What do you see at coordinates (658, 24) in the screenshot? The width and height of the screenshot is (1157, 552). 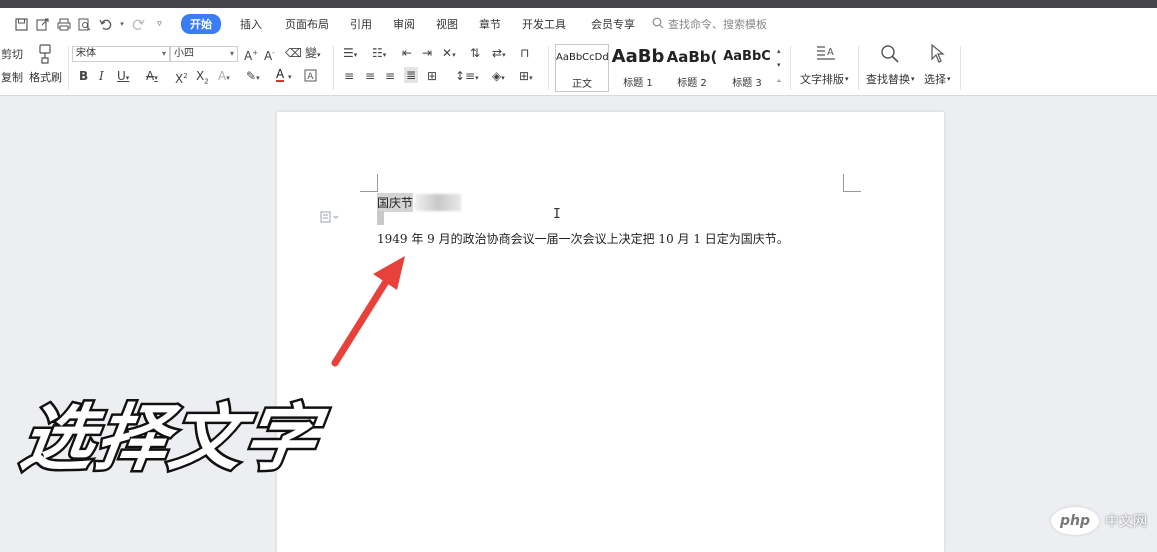 I see `search-icon` at bounding box center [658, 24].